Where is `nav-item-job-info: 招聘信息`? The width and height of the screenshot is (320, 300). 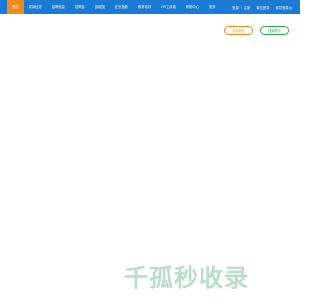
nav-item-job-info: 招聘信息 is located at coordinates (58, 7).